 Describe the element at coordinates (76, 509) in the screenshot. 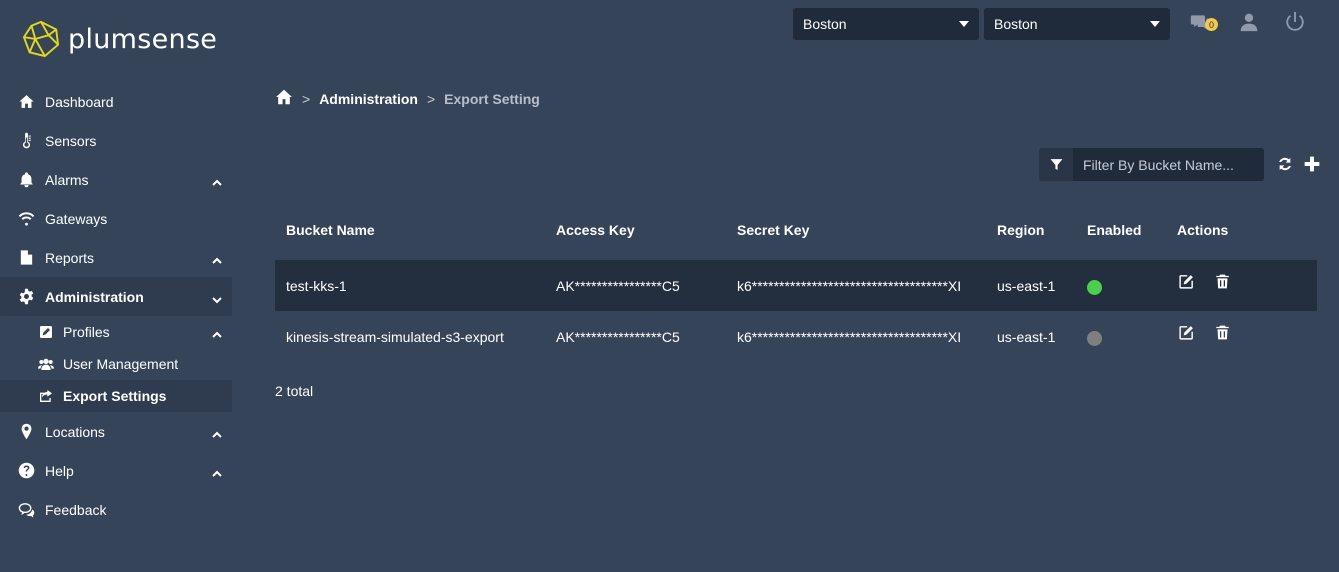

I see `sidebar-item-label: Feedback` at that location.